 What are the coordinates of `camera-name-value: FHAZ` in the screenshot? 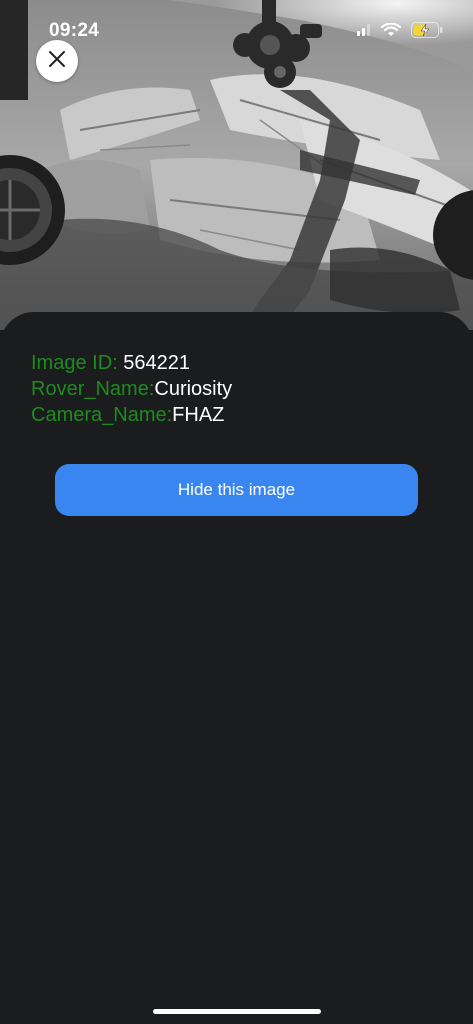 It's located at (198, 415).